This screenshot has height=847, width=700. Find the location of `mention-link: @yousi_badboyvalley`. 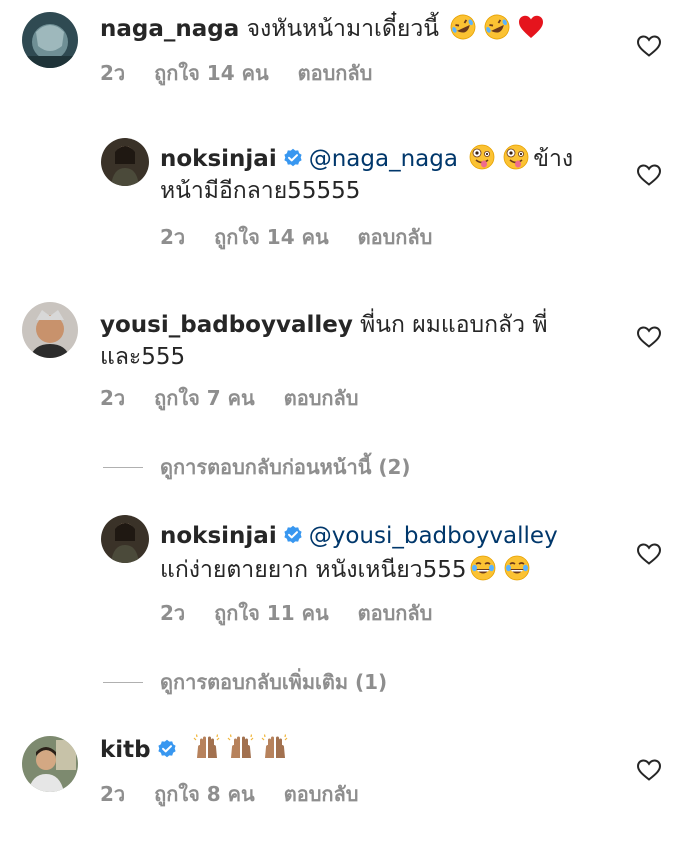

mention-link: @yousi_badboyvalley is located at coordinates (433, 536).